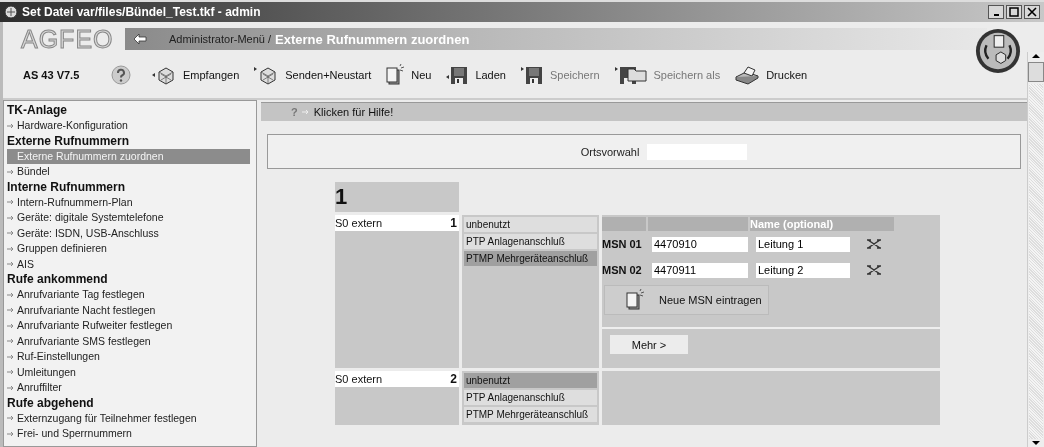 The width and height of the screenshot is (1044, 447). Describe the element at coordinates (610, 151) in the screenshot. I see `field-label: Ortsvorwahl` at that location.